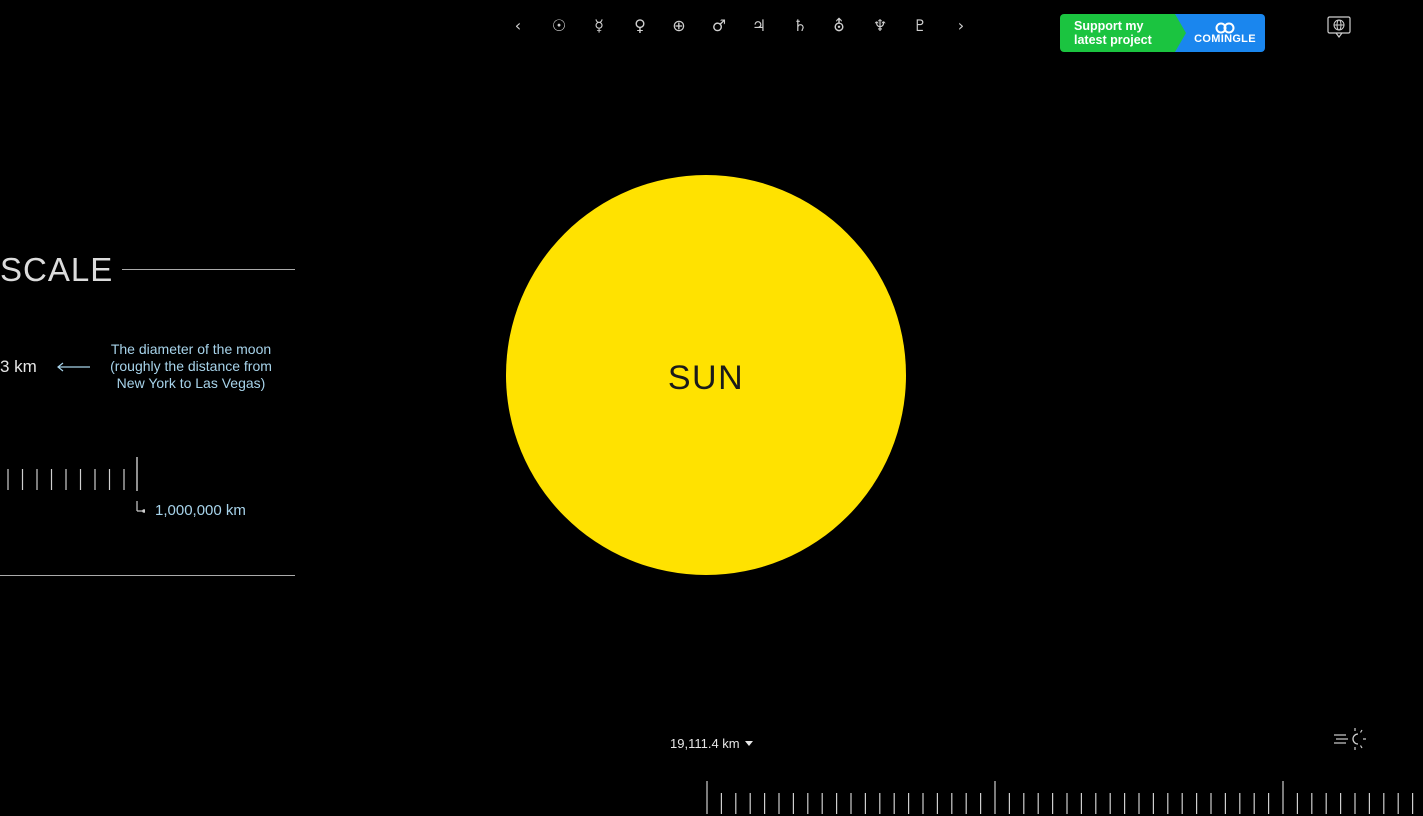  What do you see at coordinates (640, 25) in the screenshot?
I see `nav-venus-icon: ♀` at bounding box center [640, 25].